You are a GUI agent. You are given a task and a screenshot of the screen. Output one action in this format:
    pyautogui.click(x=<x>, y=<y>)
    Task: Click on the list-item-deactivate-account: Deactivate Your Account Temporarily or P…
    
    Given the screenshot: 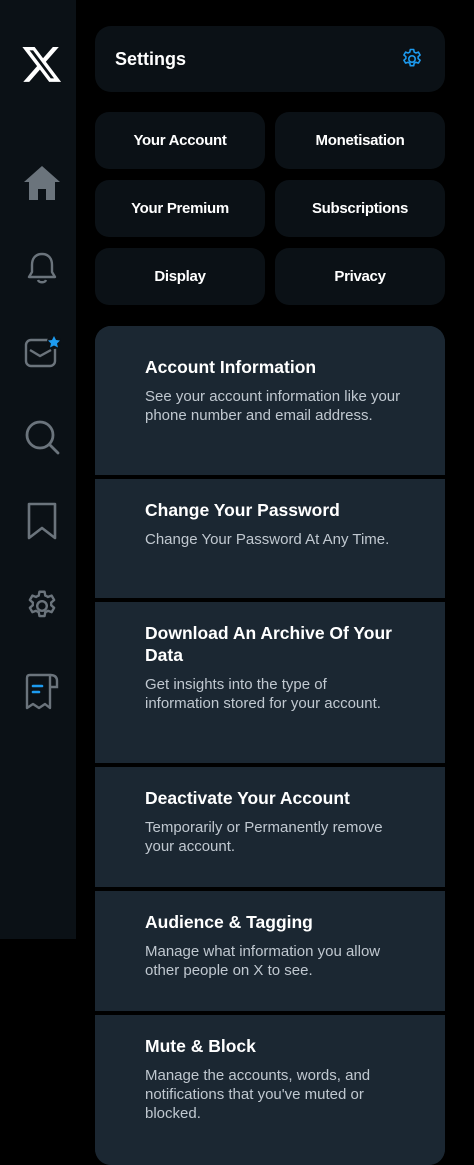 What is the action you would take?
    pyautogui.click(x=270, y=827)
    